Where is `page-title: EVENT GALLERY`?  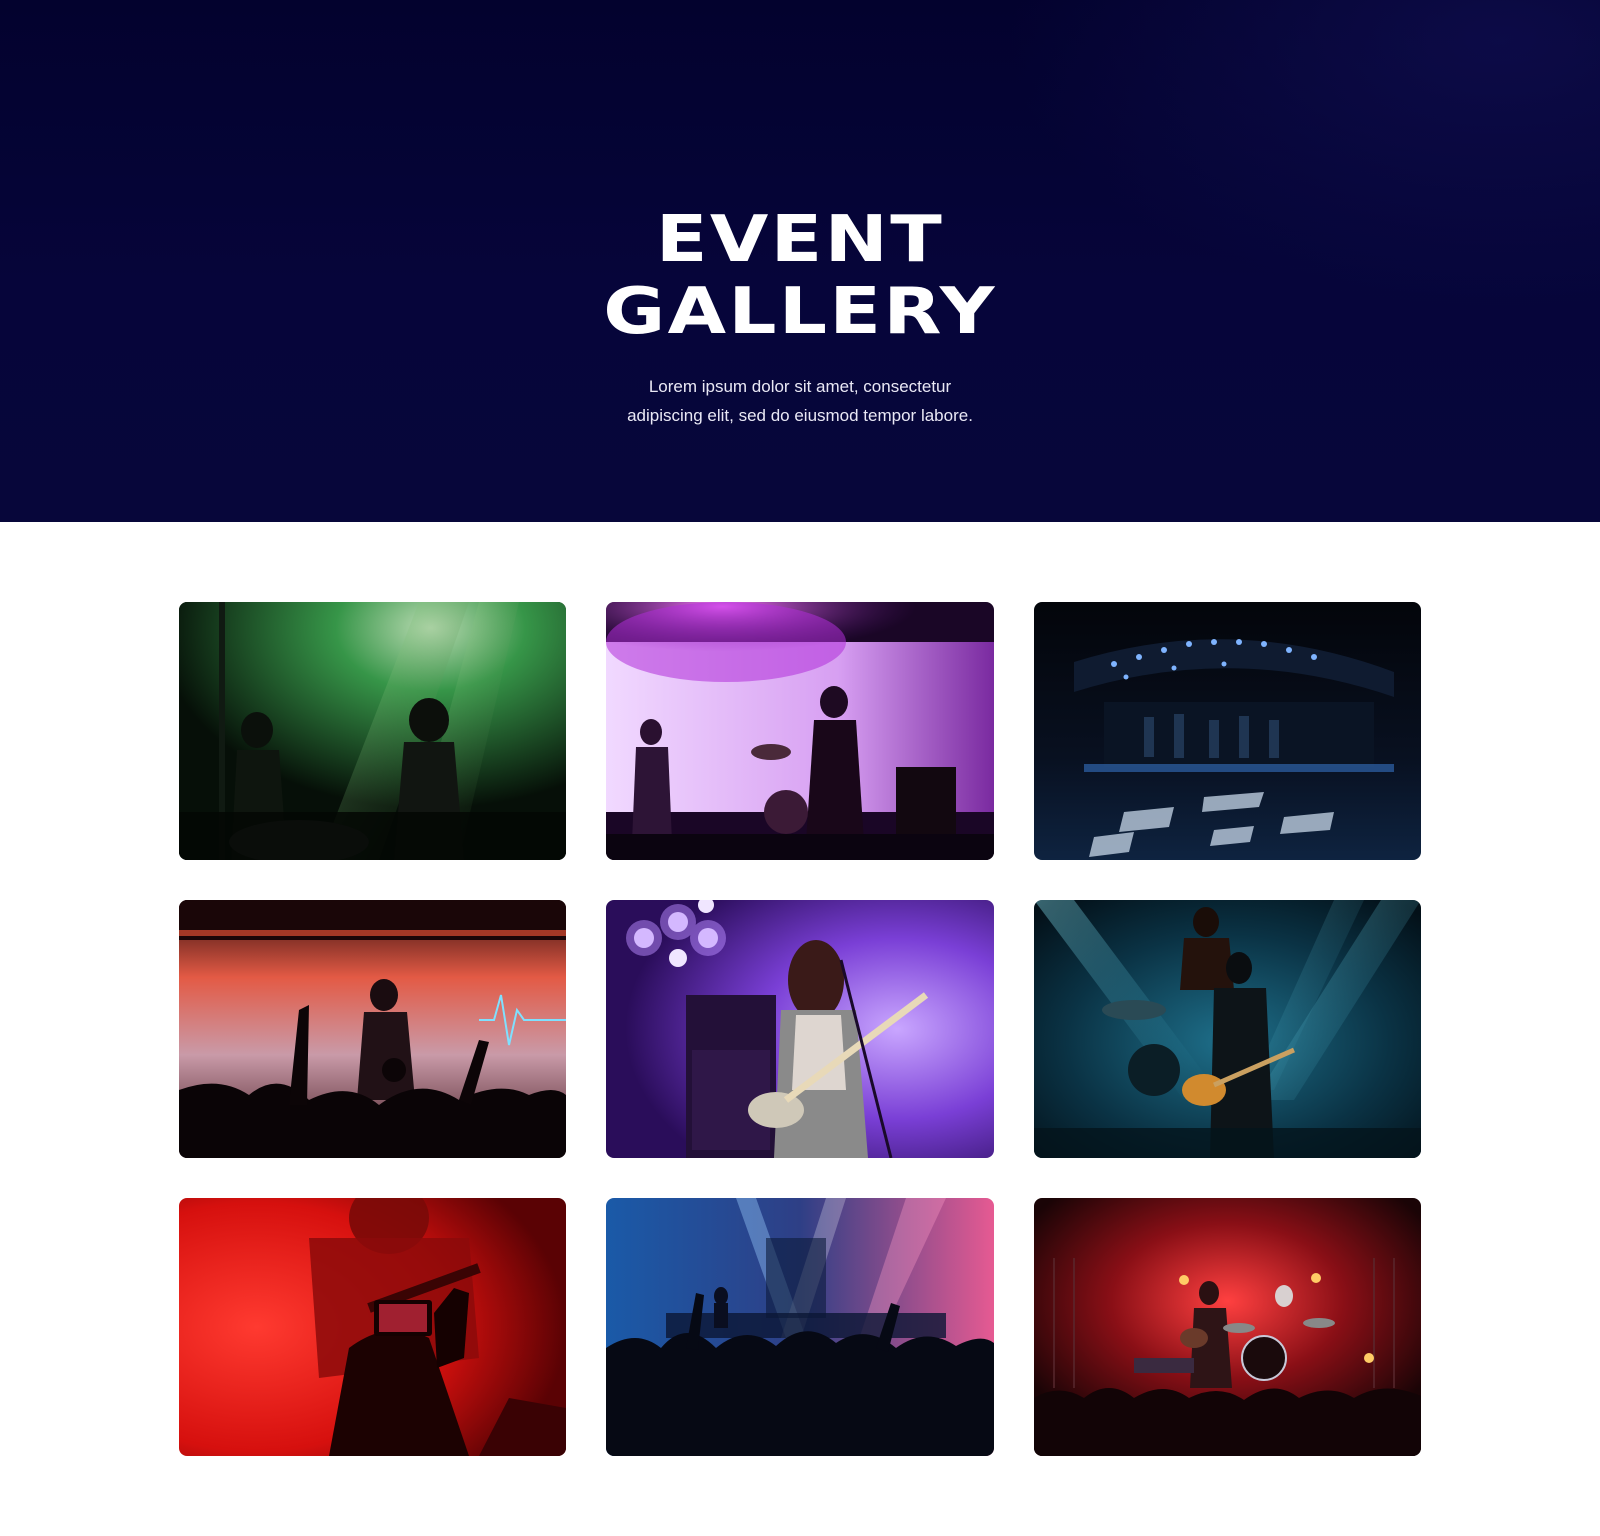
page-title: EVENT GALLERY is located at coordinates (800, 276).